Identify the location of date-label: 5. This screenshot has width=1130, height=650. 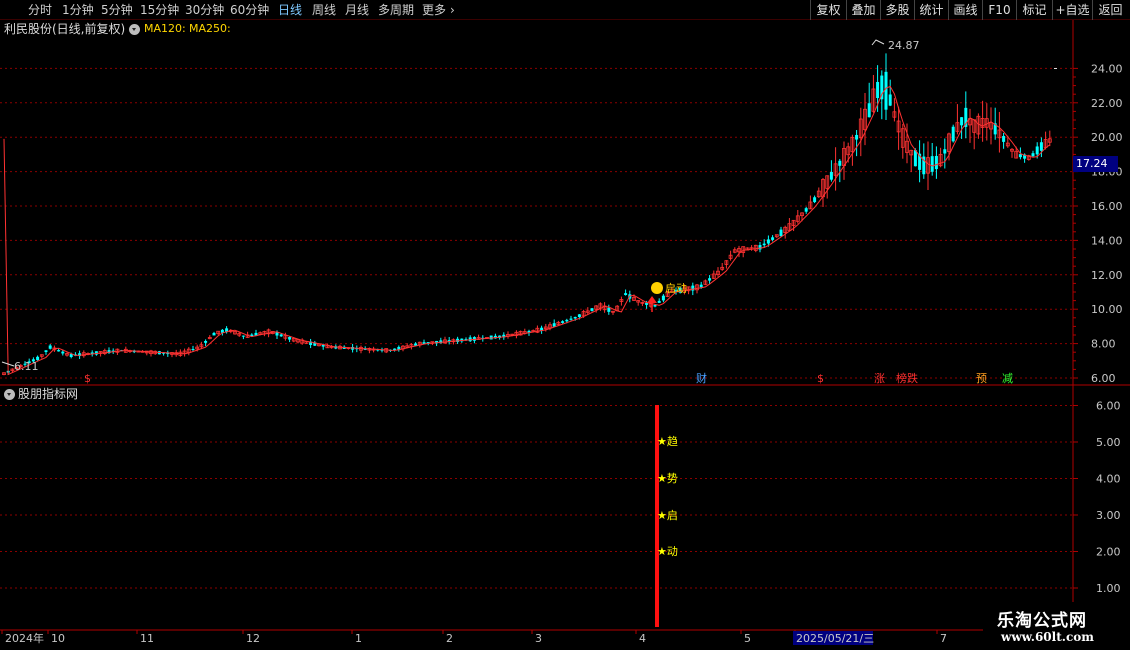
(747, 638).